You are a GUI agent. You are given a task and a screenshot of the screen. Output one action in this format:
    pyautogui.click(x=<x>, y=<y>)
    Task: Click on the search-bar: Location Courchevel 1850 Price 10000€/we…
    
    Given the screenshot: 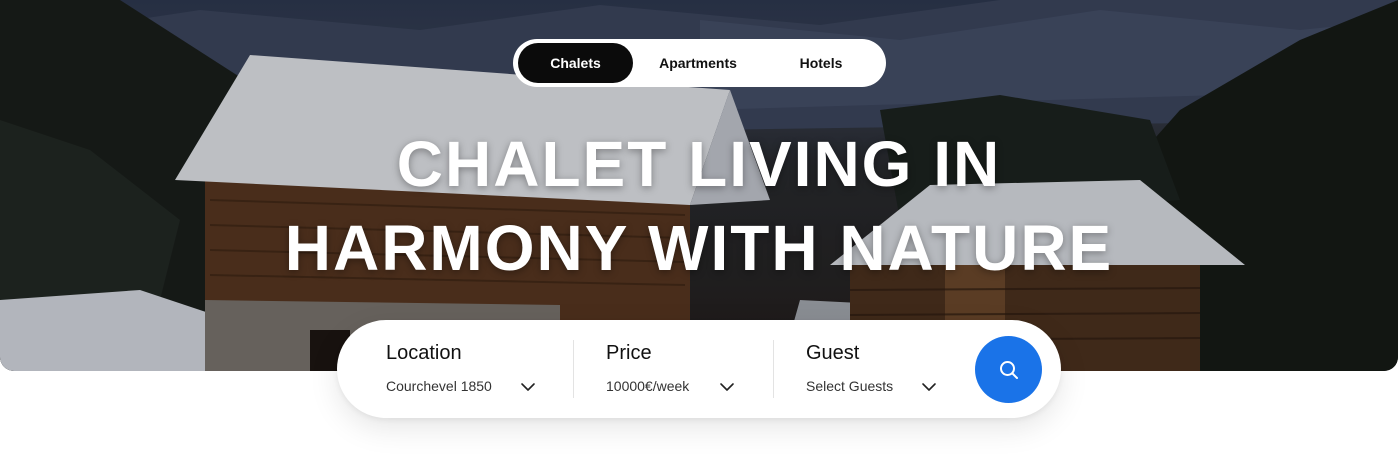 What is the action you would take?
    pyautogui.click(x=699, y=369)
    